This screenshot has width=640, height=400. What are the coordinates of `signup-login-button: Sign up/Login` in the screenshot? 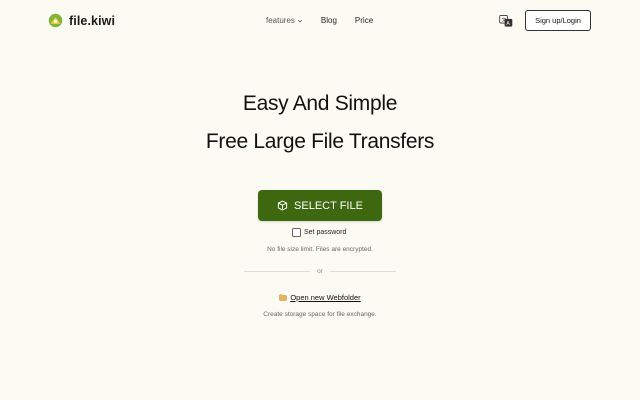 It's located at (558, 20).